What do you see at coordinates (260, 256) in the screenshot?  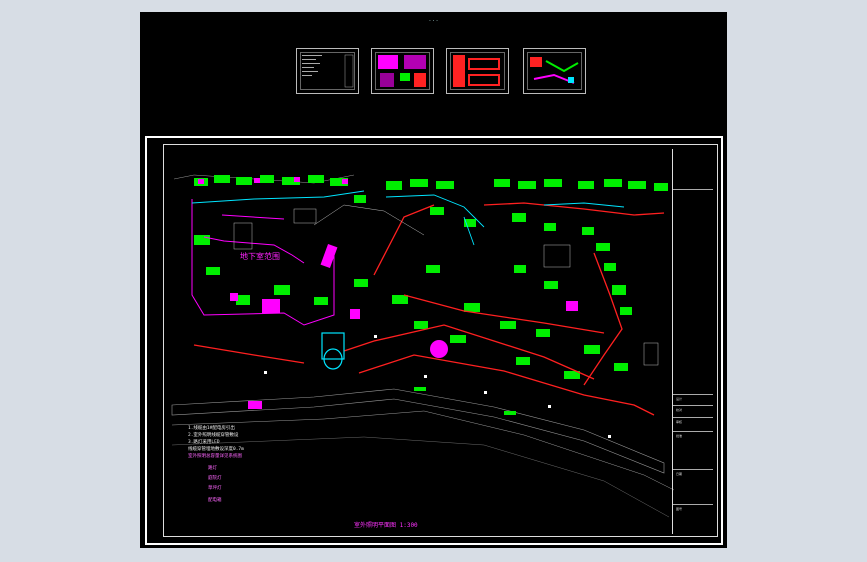 I see `underground-area-label: 地下室范围` at bounding box center [260, 256].